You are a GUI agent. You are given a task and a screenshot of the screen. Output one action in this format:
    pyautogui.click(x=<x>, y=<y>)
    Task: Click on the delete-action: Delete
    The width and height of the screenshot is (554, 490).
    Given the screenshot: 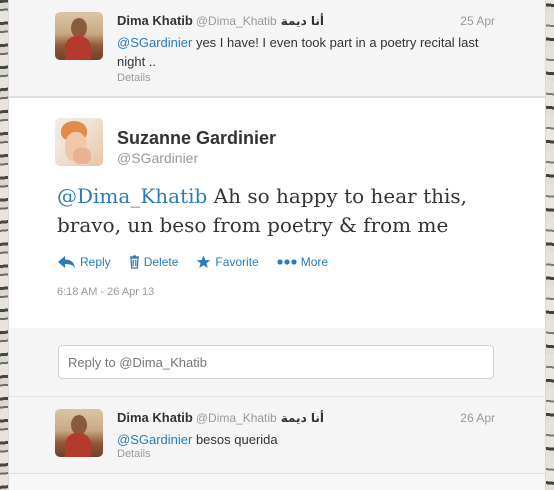 What is the action you would take?
    pyautogui.click(x=154, y=262)
    